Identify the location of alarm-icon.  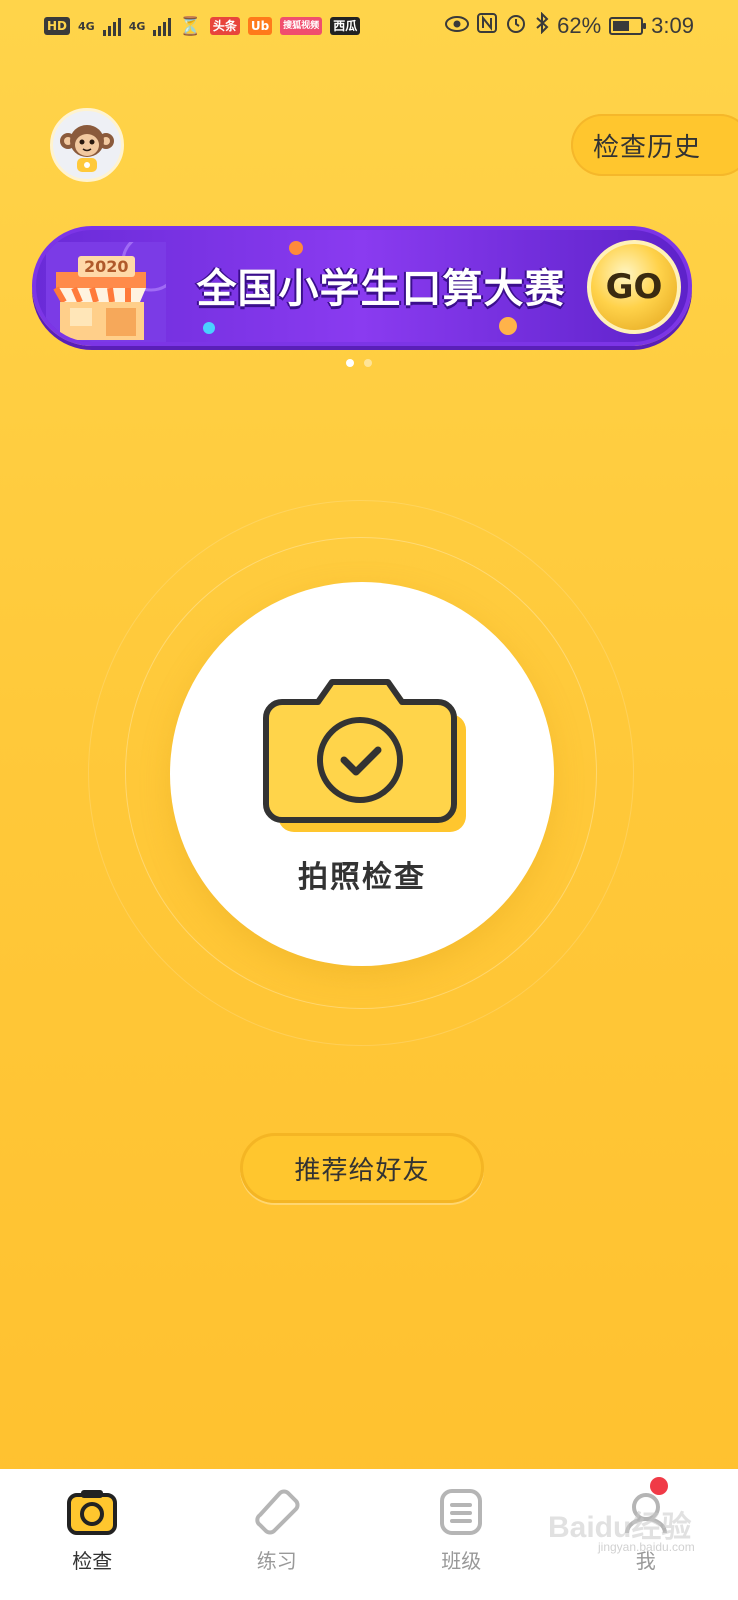
(516, 26).